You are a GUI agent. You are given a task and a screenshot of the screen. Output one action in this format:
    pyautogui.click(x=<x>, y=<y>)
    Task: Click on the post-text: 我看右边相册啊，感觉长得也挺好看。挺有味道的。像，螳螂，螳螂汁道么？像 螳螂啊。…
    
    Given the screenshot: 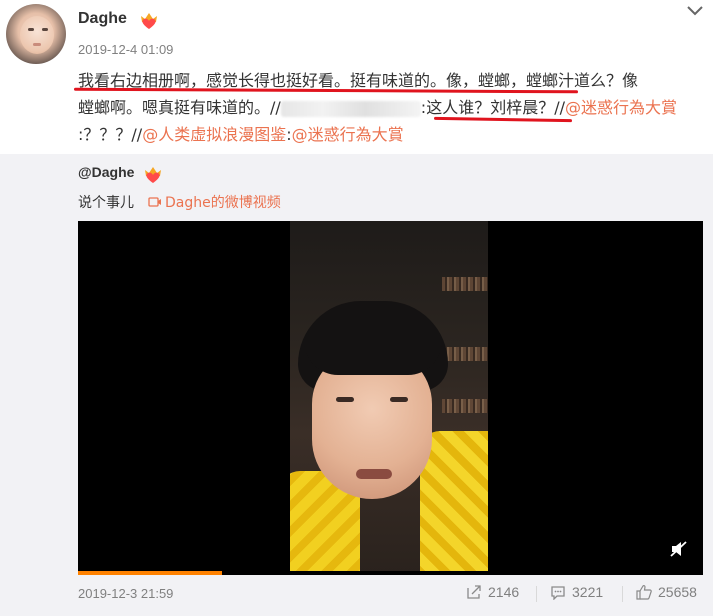 What is the action you would take?
    pyautogui.click(x=390, y=107)
    